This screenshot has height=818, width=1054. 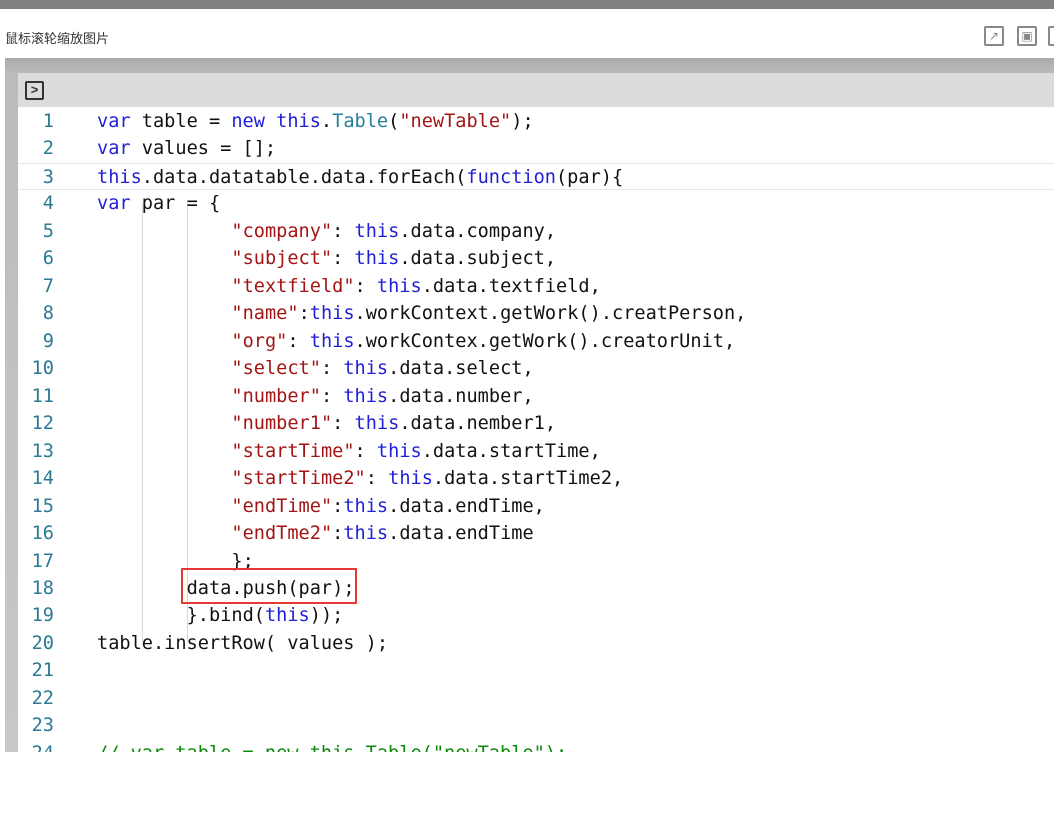 What do you see at coordinates (455, 121) in the screenshot?
I see `code-token: "newTable"` at bounding box center [455, 121].